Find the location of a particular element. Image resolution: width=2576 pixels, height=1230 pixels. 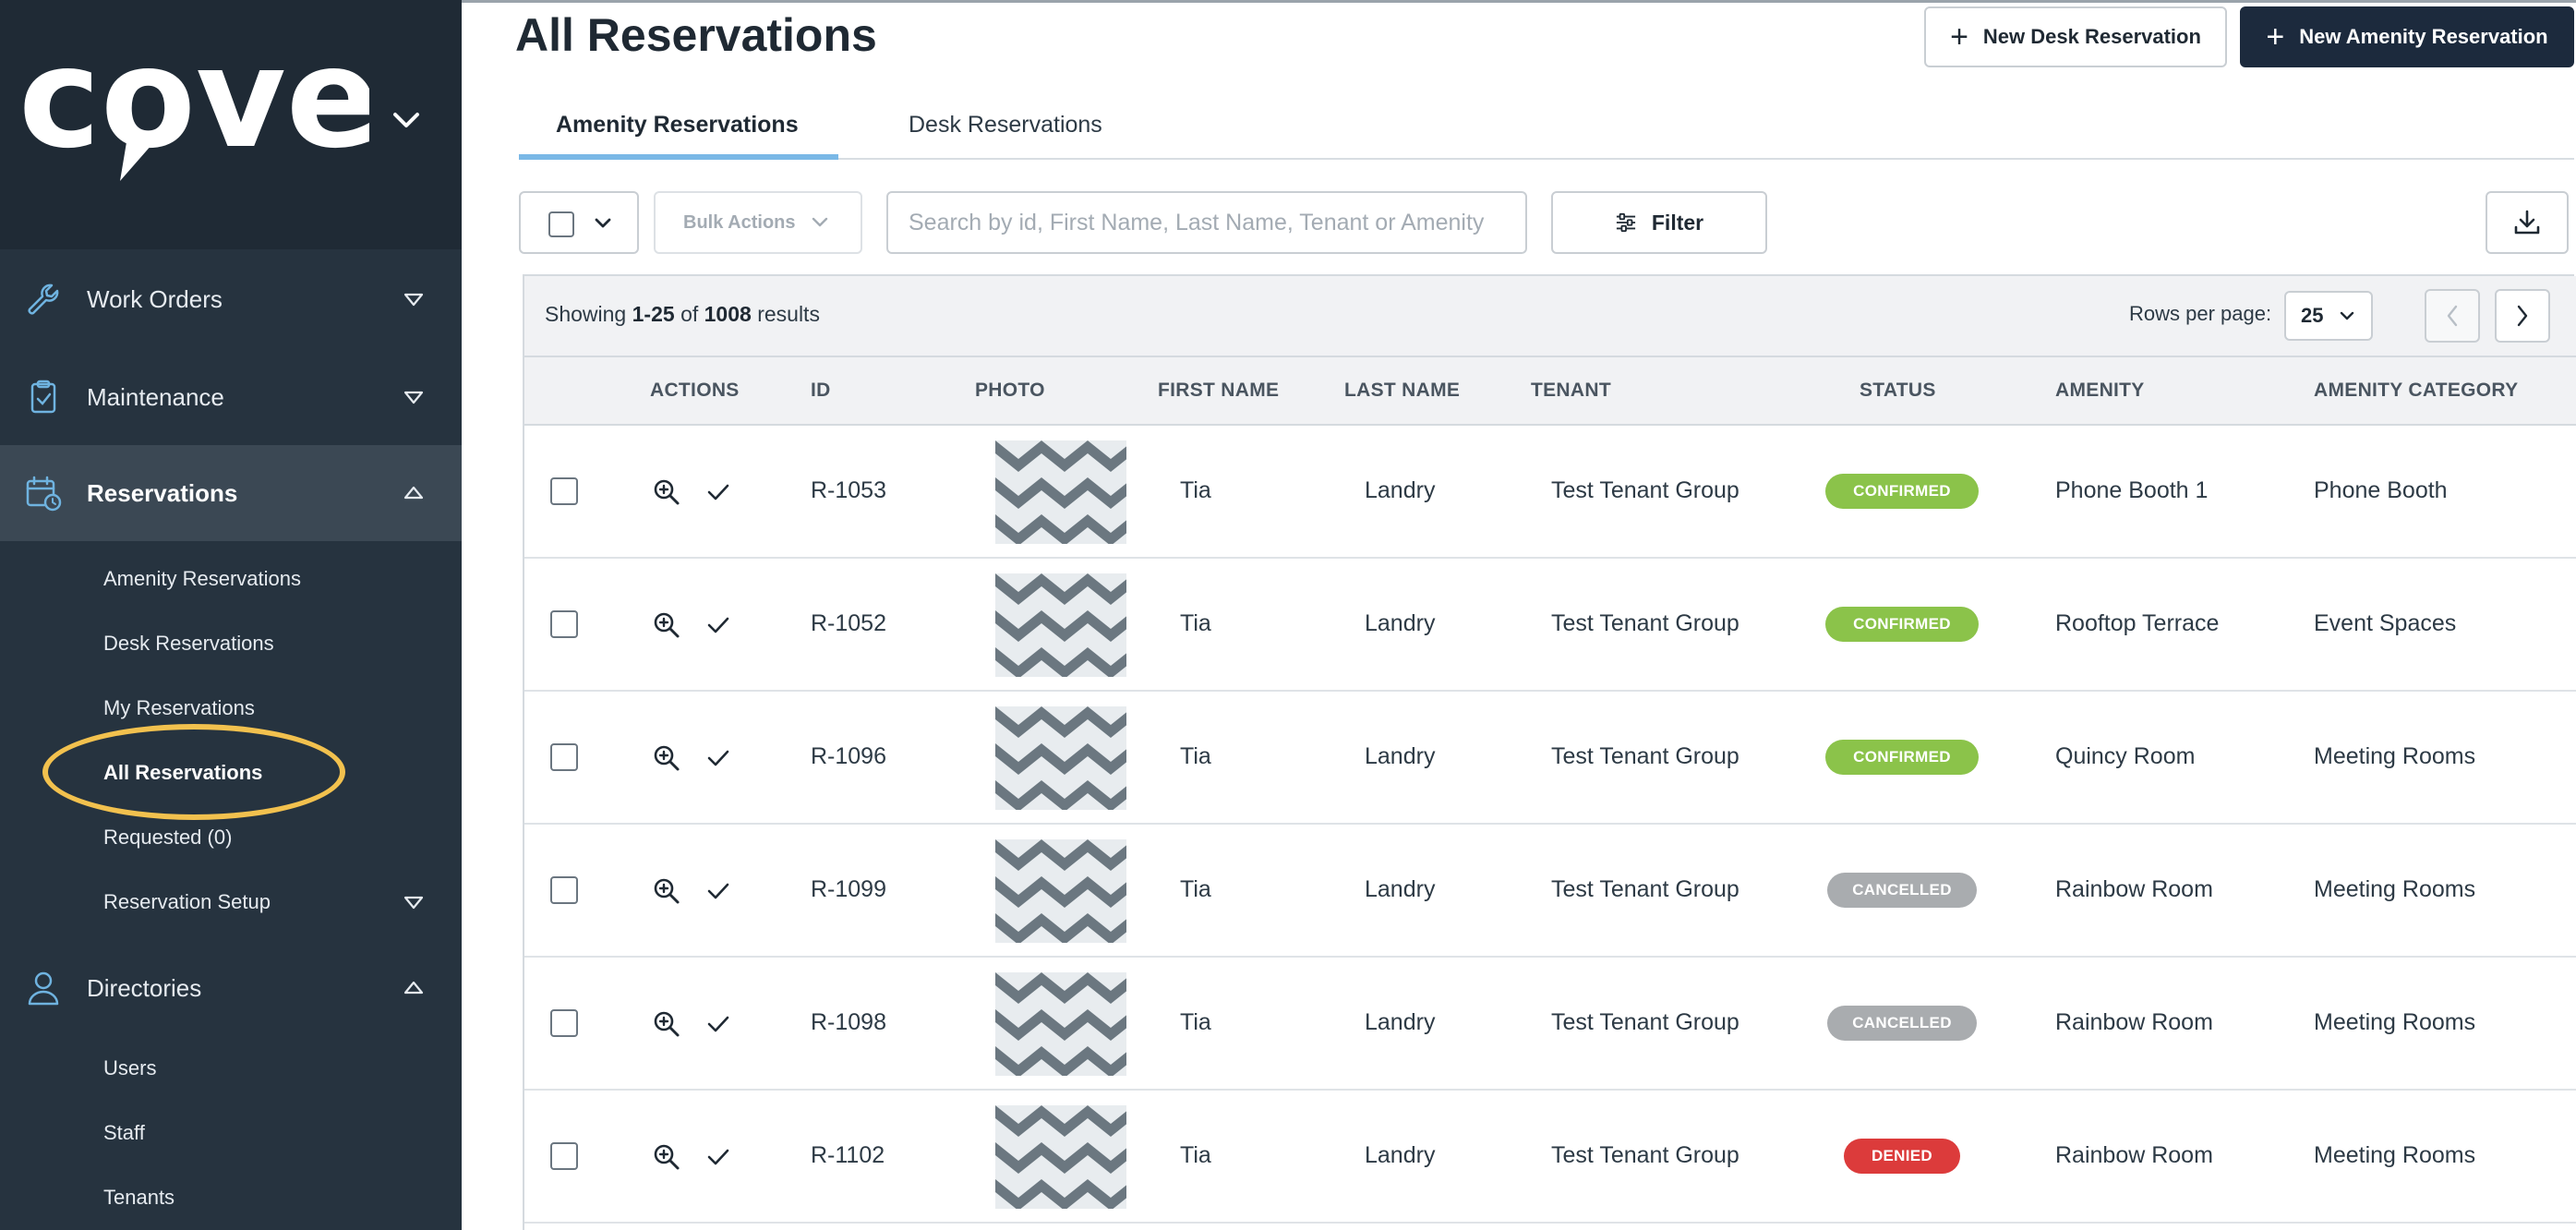

sidebar-subitem-users: Users is located at coordinates (231, 1069).